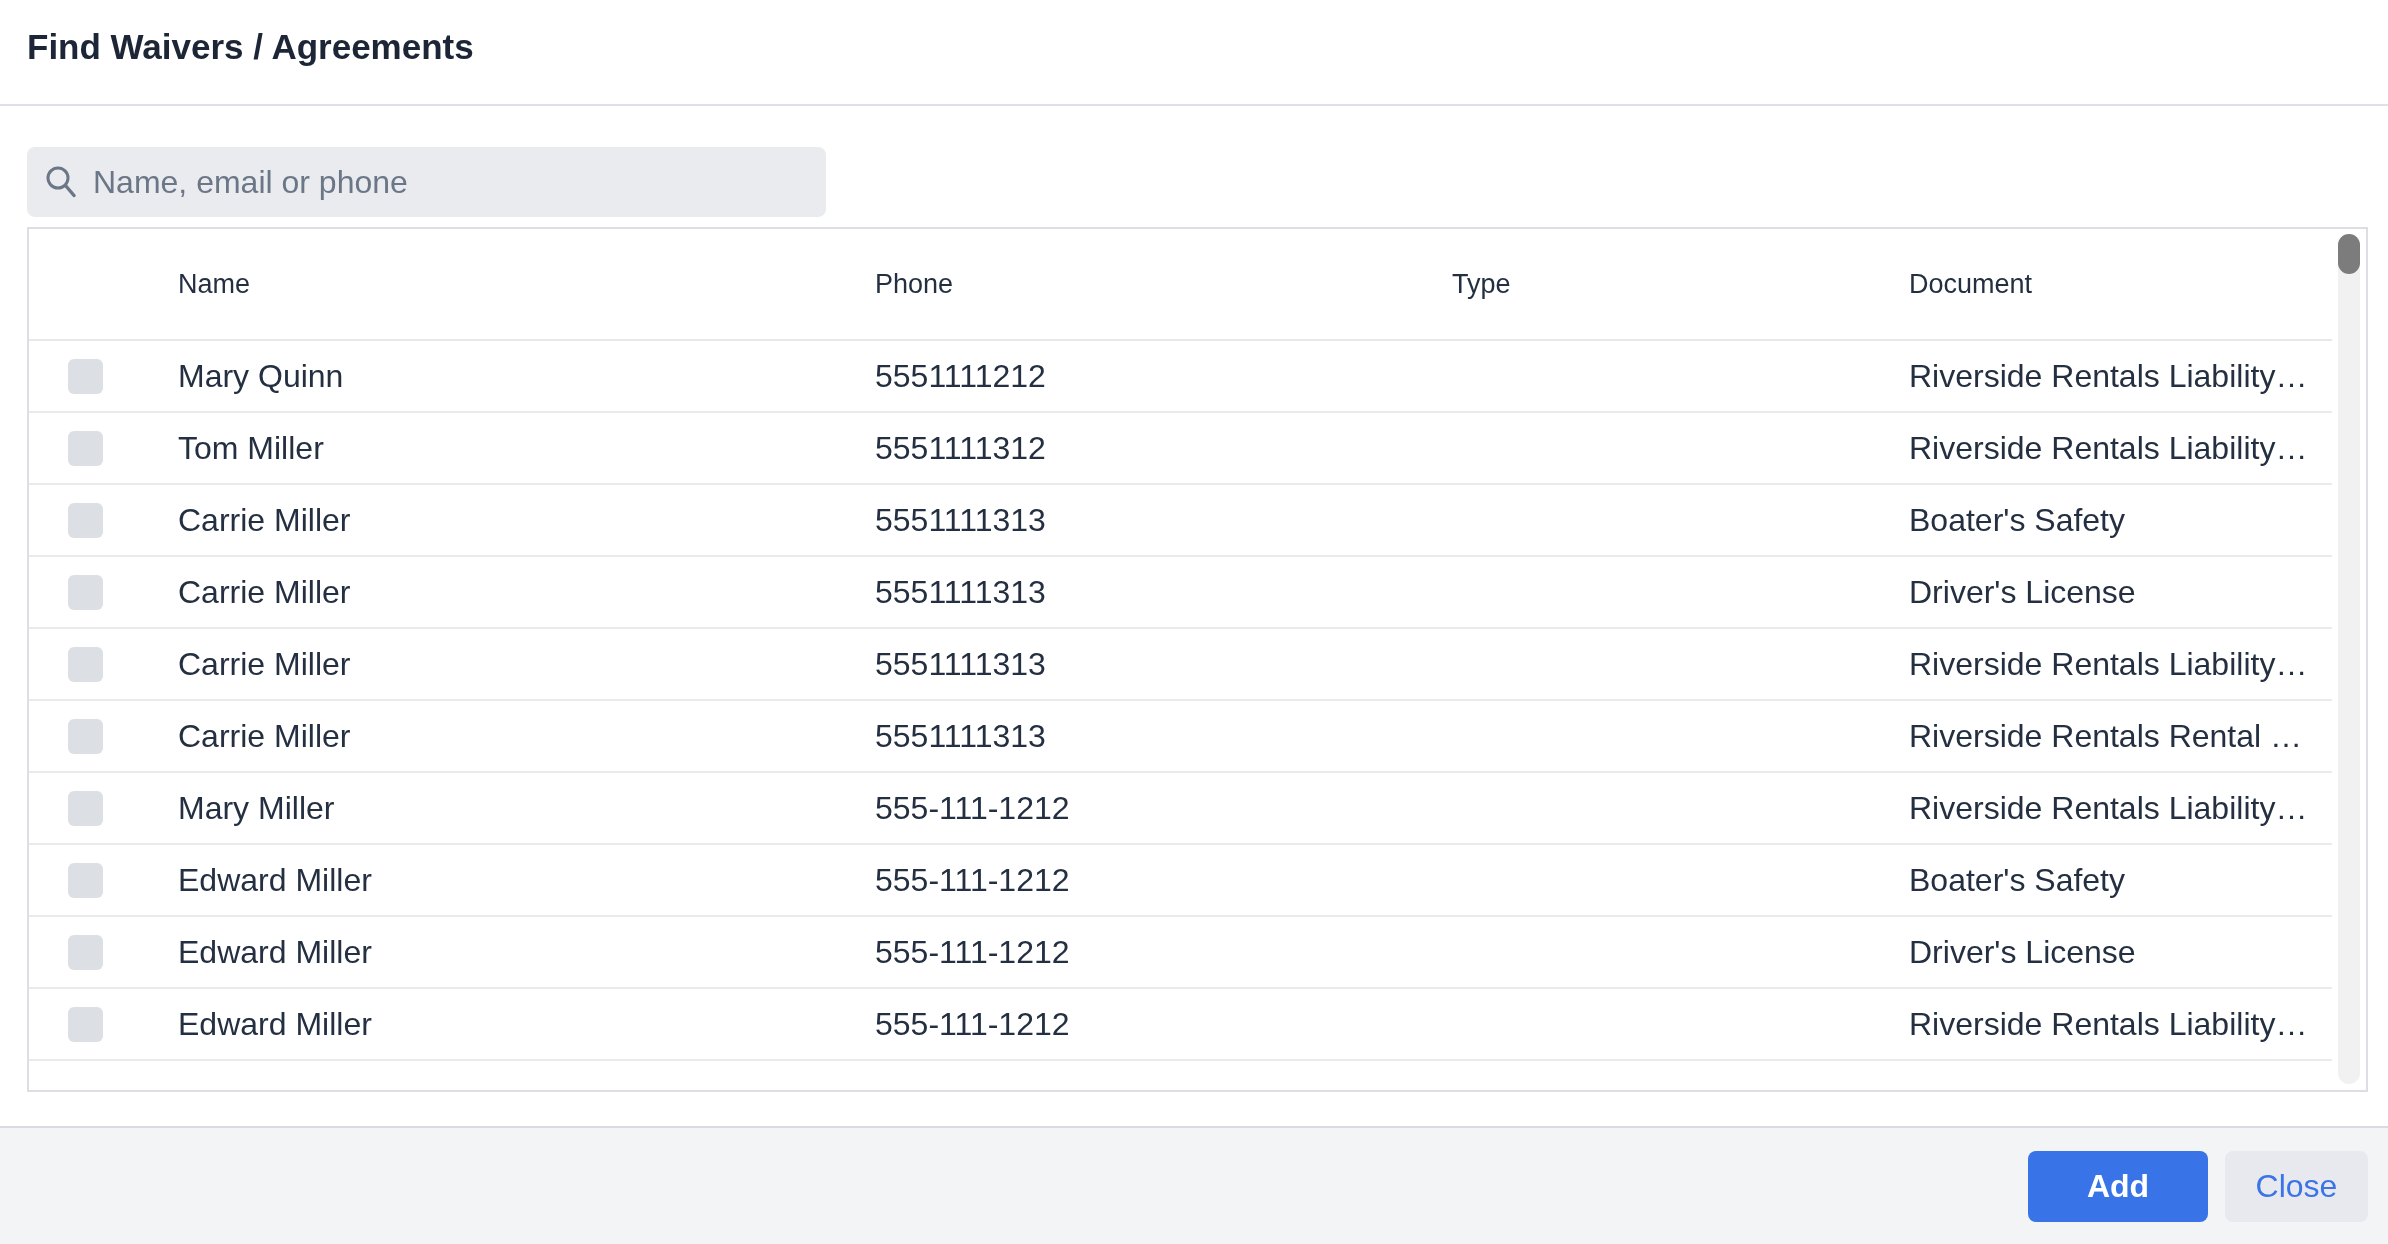  What do you see at coordinates (914, 284) in the screenshot?
I see `column-header: Phone` at bounding box center [914, 284].